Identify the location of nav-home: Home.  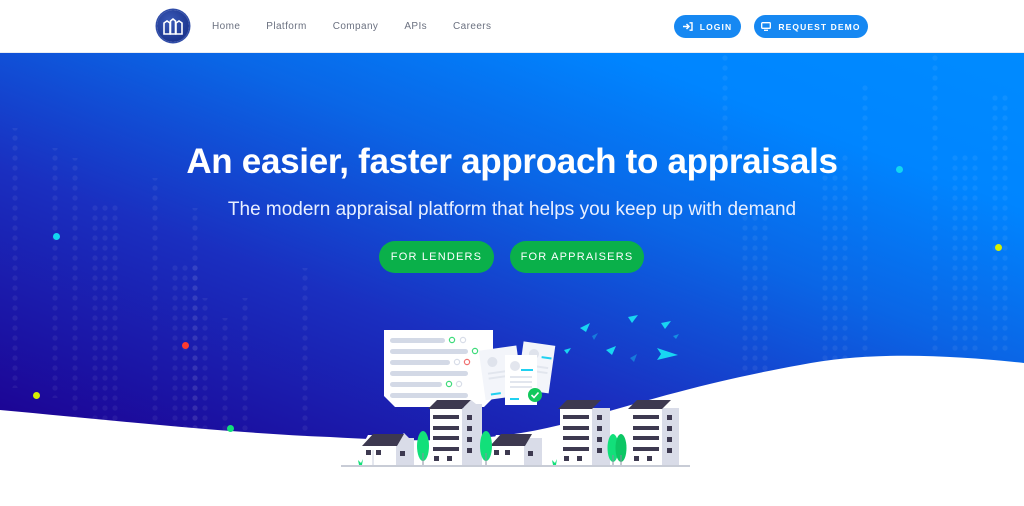
(226, 26).